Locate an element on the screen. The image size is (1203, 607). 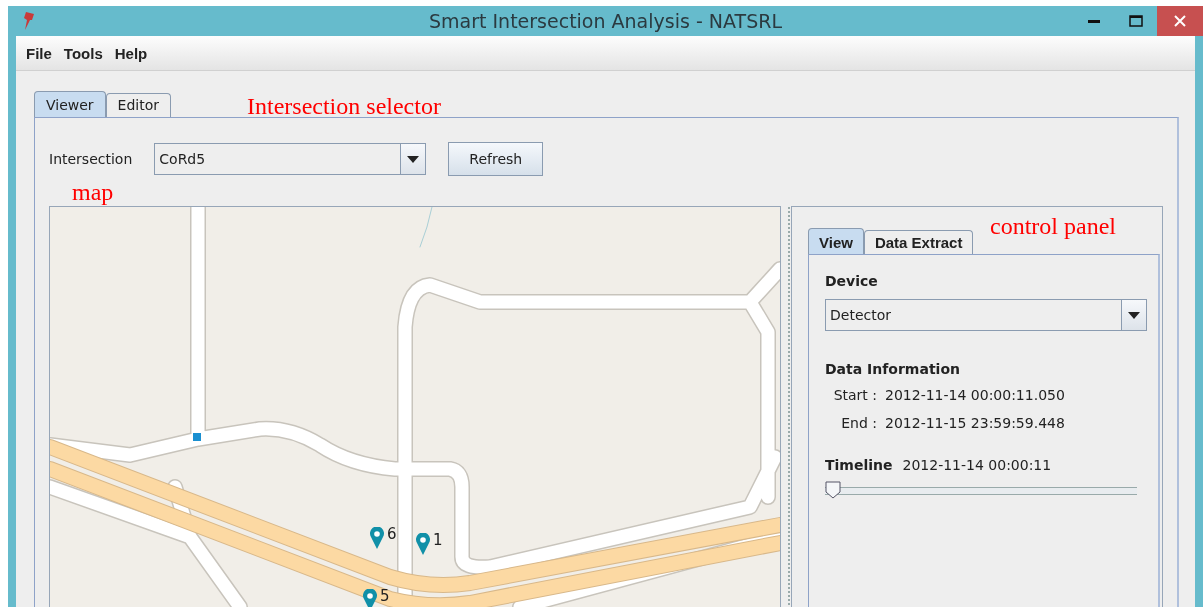
info-label: End : is located at coordinates (858, 423).